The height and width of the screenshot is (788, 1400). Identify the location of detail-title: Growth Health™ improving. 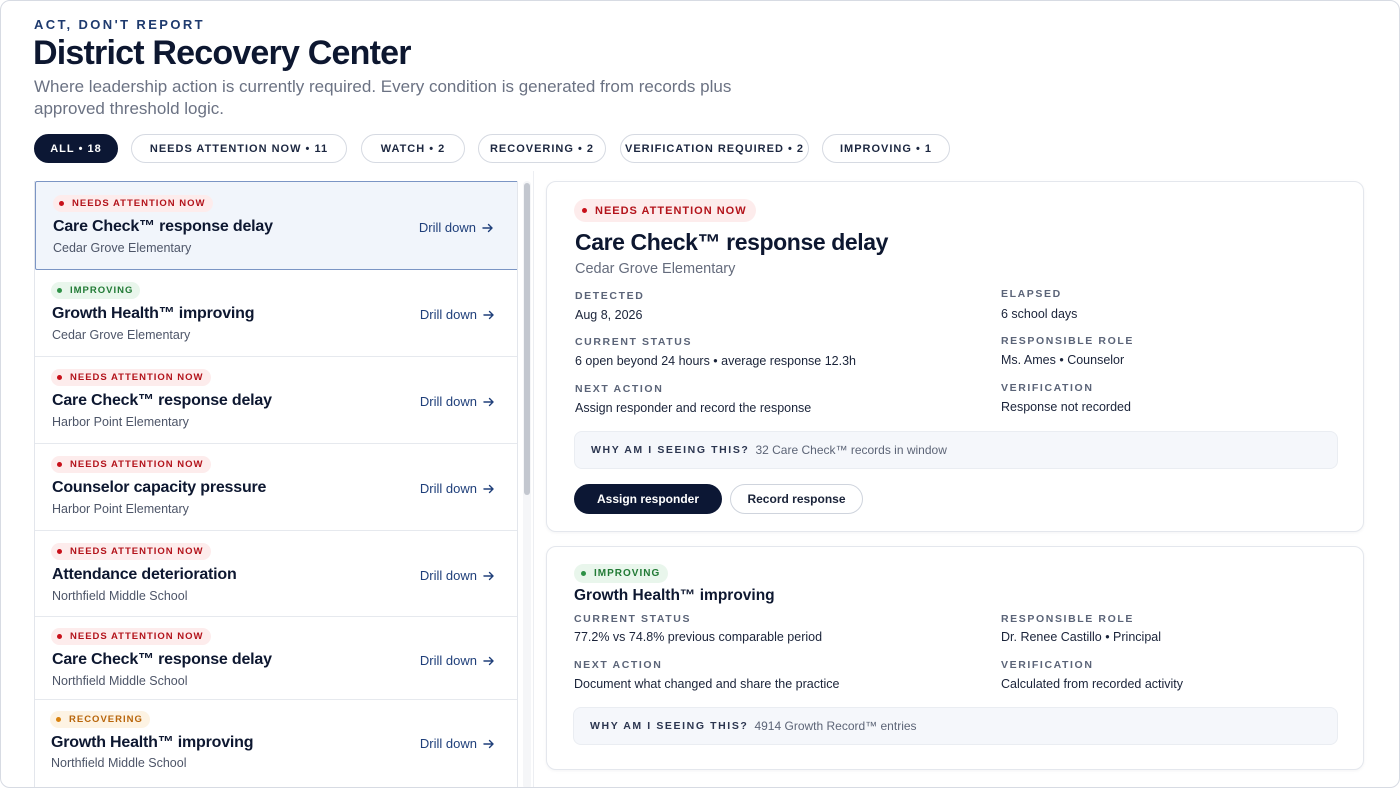
(674, 595).